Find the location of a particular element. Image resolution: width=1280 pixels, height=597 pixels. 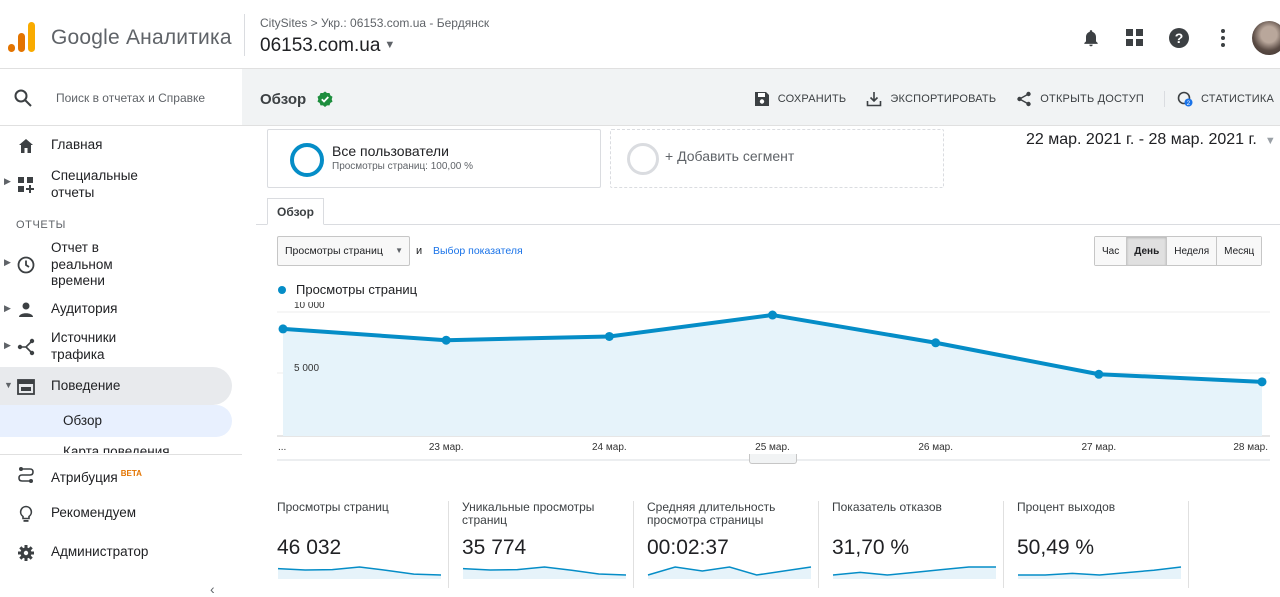

sidebar-item-audience: ▶ Аудитория is located at coordinates (121, 311).